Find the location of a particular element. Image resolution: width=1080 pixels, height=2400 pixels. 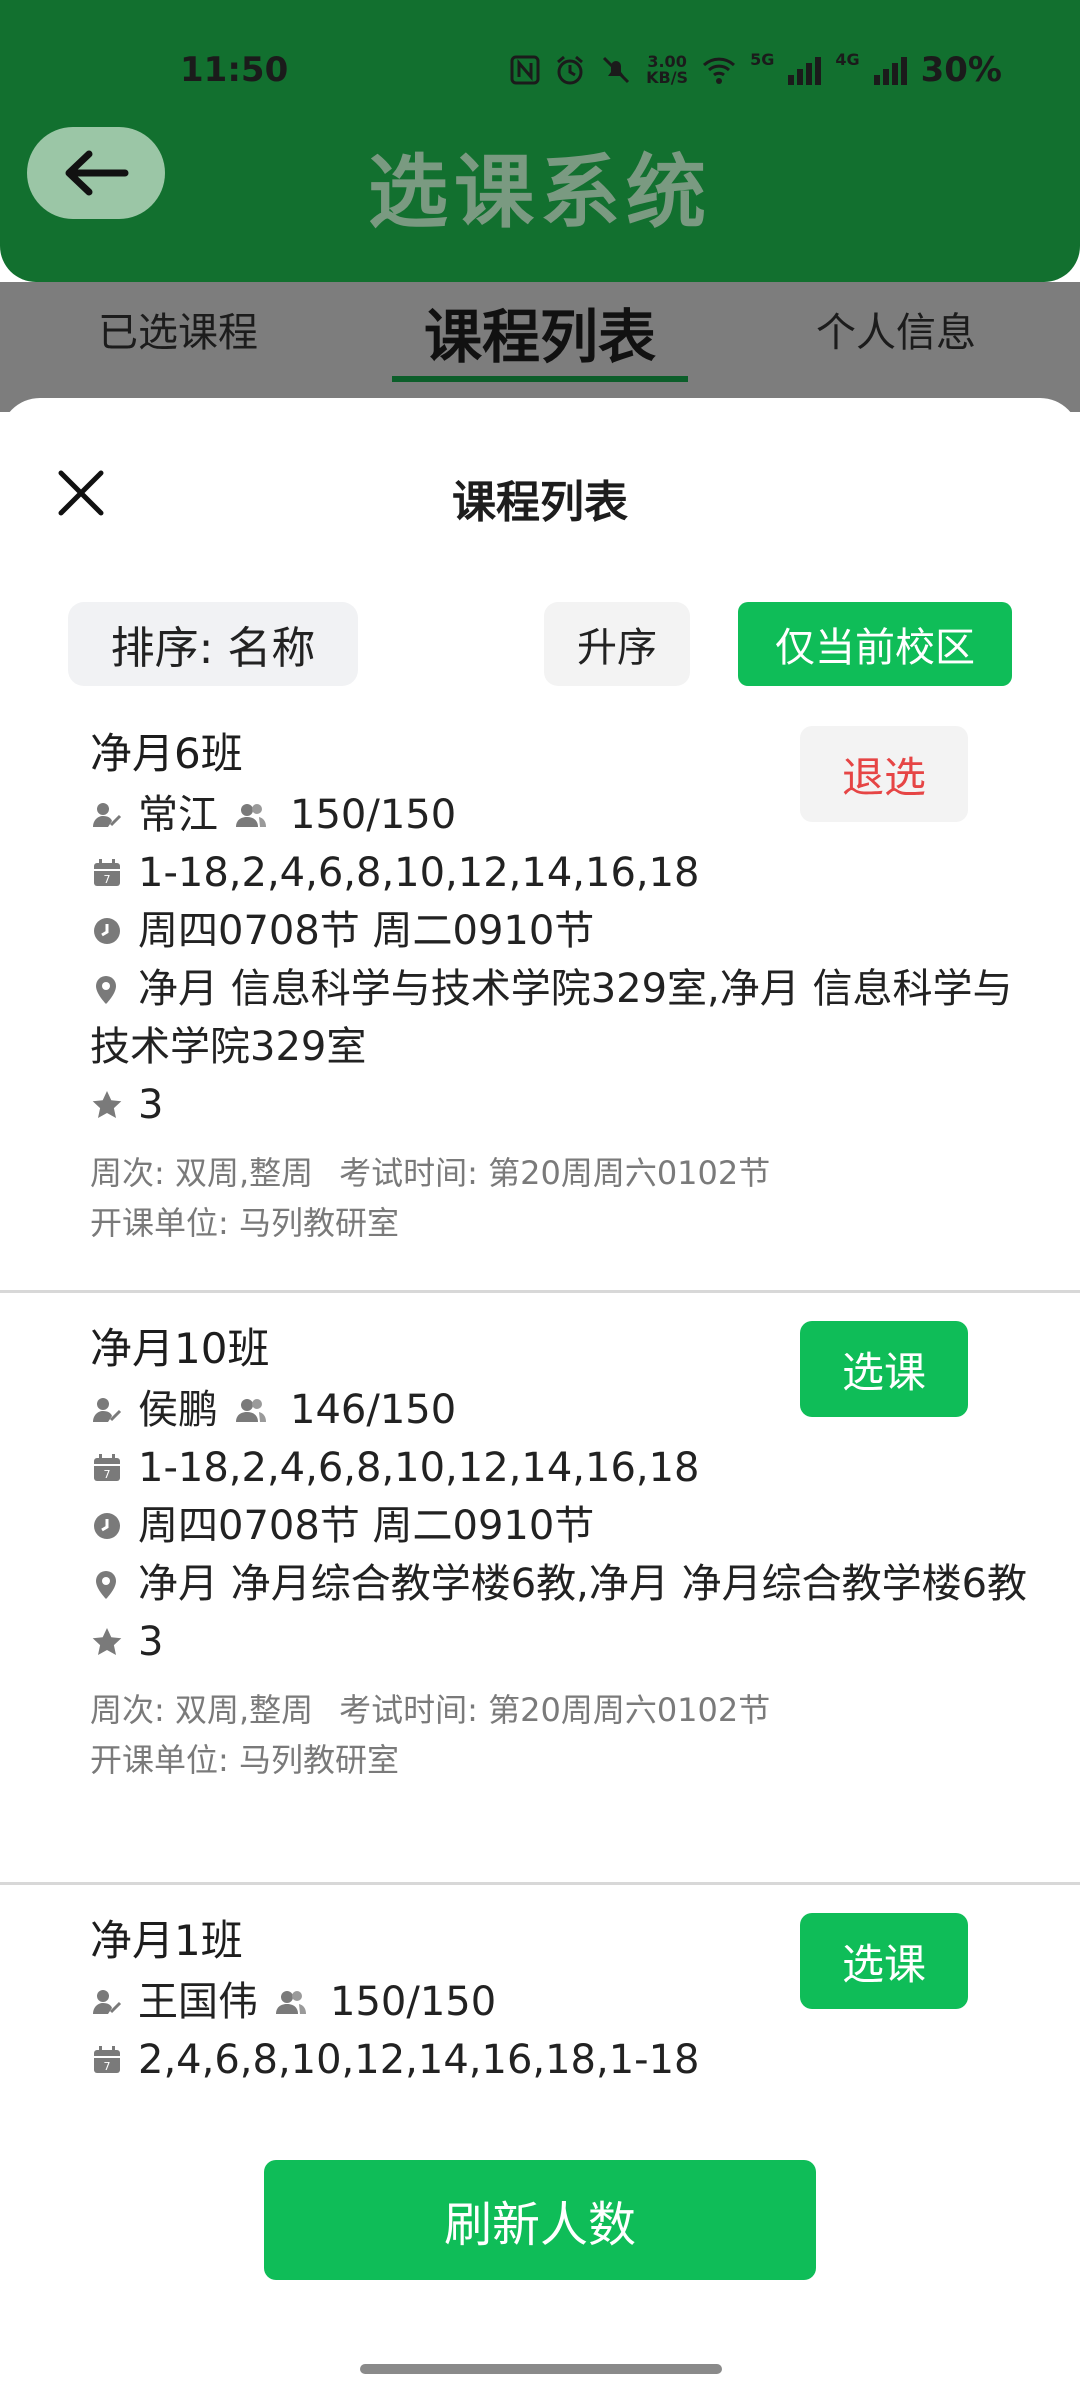

cellular-4g-label: 4G is located at coordinates (847, 59).